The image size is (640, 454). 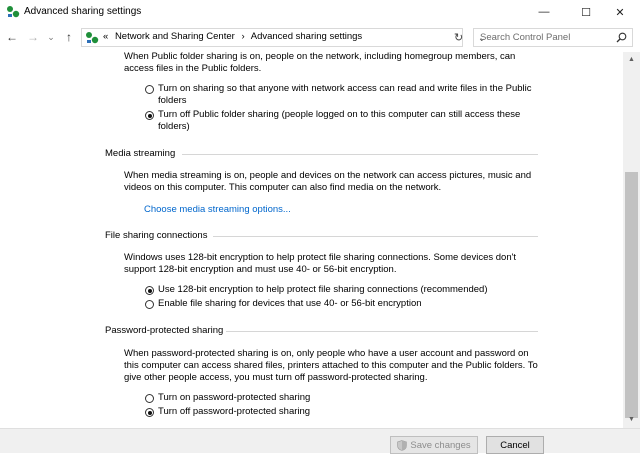 I want to click on public-sharing-on-label-line2: folders, so click(x=172, y=101).